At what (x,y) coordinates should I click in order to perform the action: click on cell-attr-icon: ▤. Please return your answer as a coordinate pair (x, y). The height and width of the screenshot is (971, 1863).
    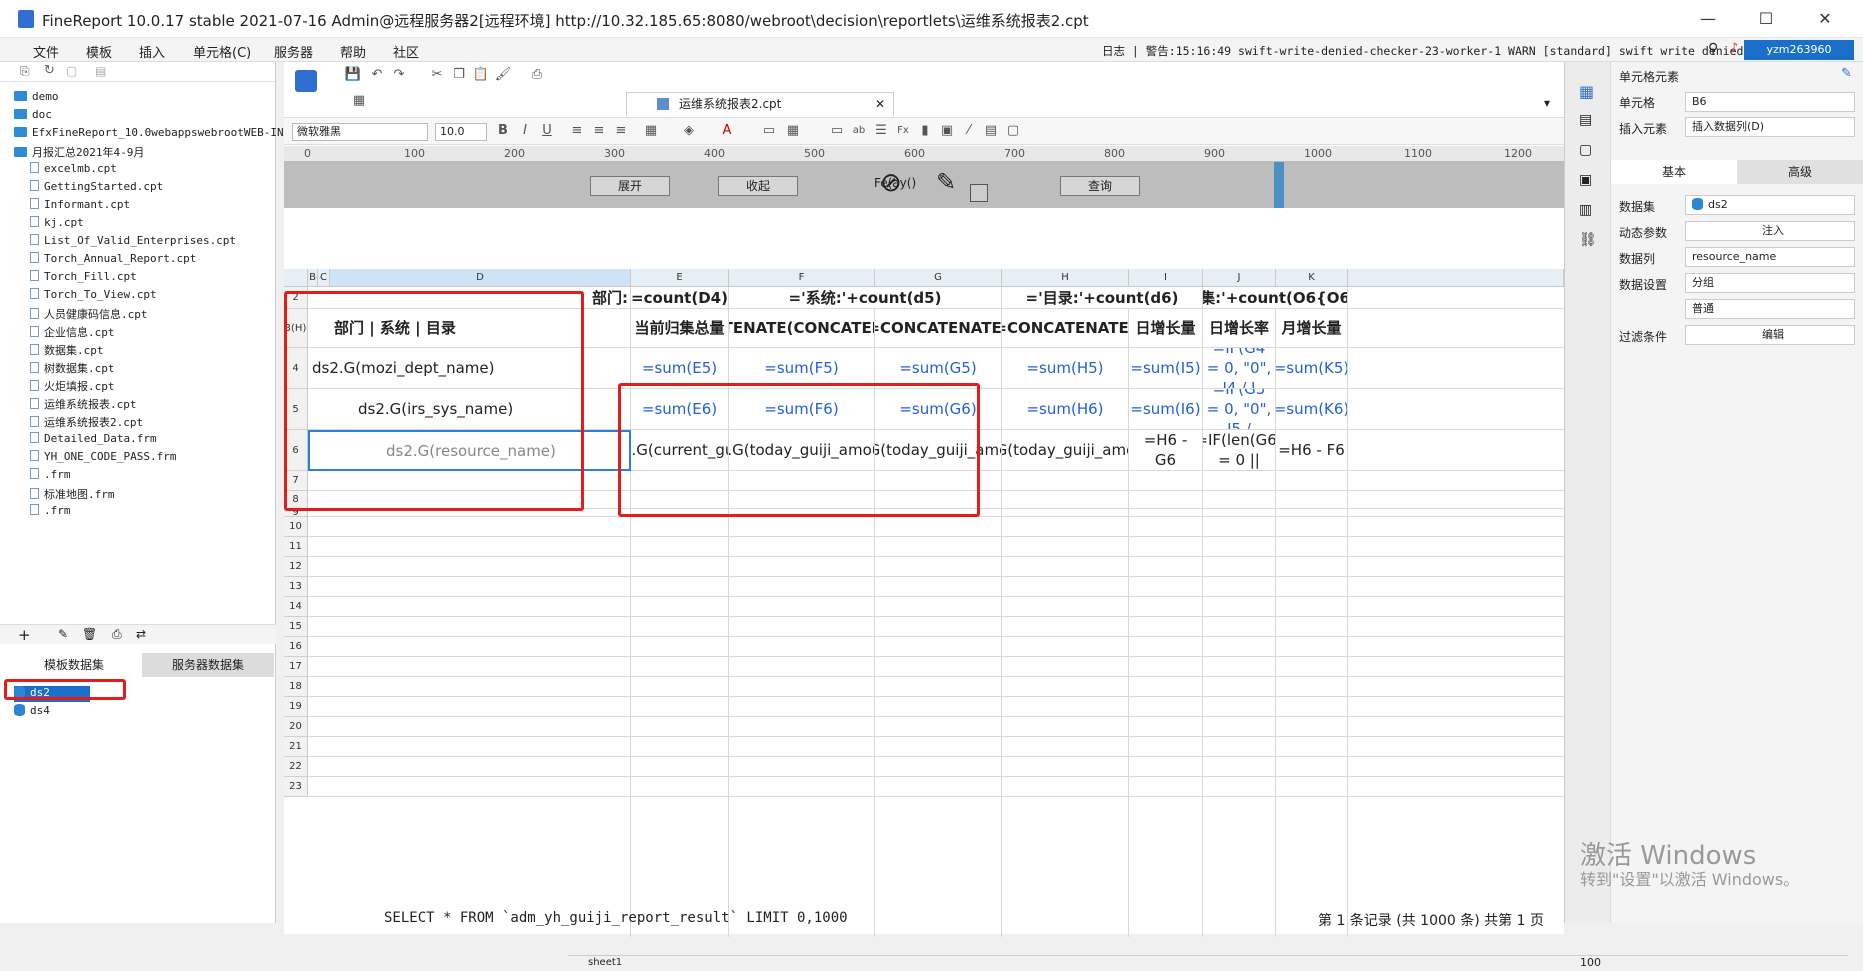
    Looking at the image, I should click on (1585, 120).